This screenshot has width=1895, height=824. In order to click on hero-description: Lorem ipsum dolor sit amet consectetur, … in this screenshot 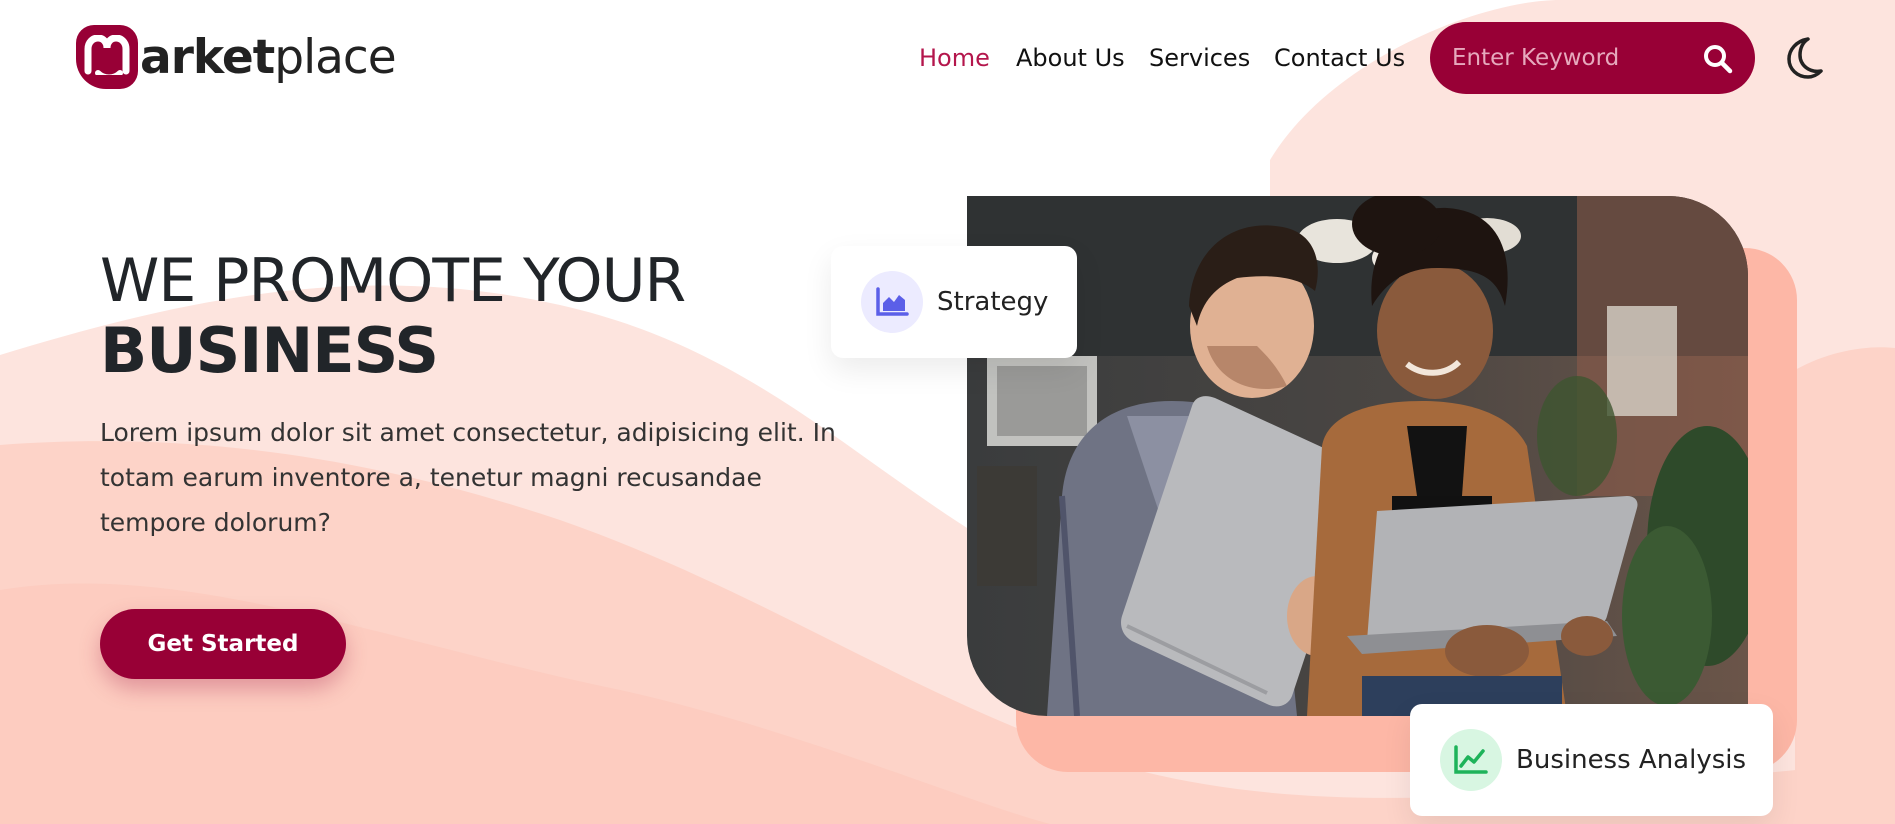, I will do `click(468, 477)`.